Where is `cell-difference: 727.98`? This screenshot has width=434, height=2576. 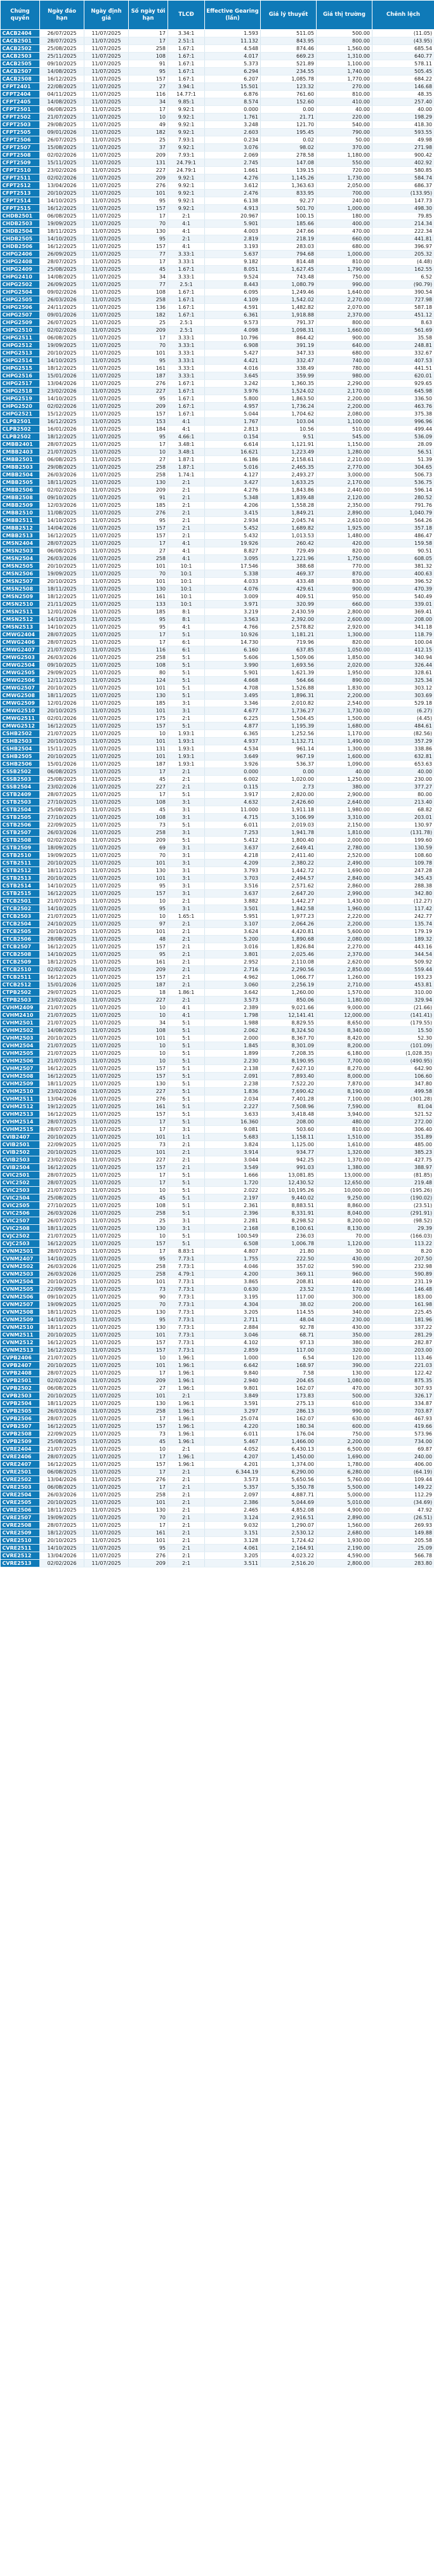 cell-difference: 727.98 is located at coordinates (403, 300).